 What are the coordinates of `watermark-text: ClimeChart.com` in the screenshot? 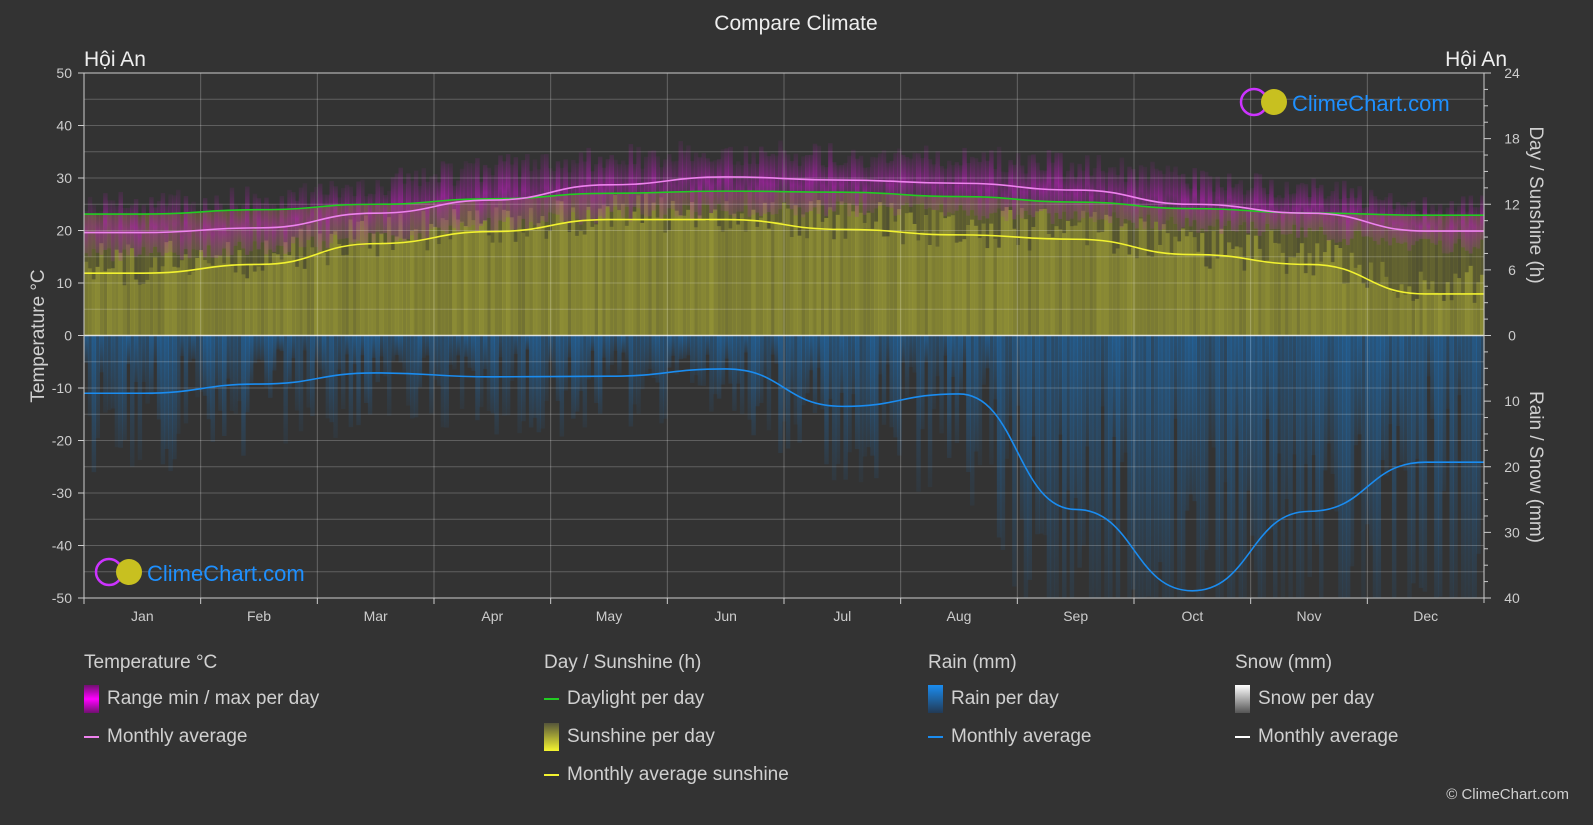 It's located at (1371, 103).